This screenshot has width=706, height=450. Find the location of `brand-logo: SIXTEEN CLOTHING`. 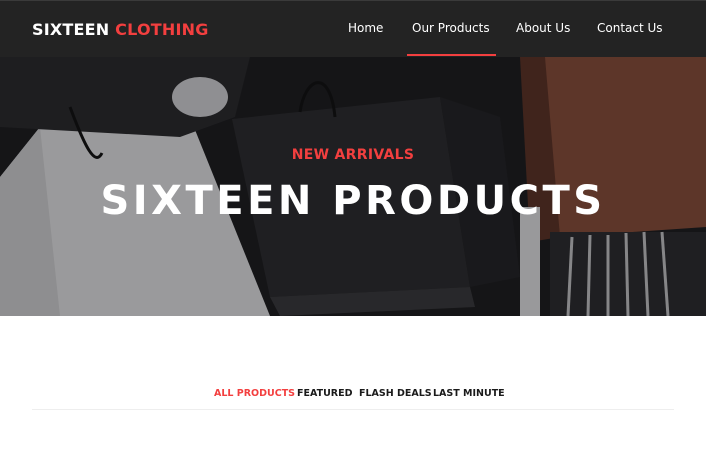

brand-logo: SIXTEEN CLOTHING is located at coordinates (120, 29).